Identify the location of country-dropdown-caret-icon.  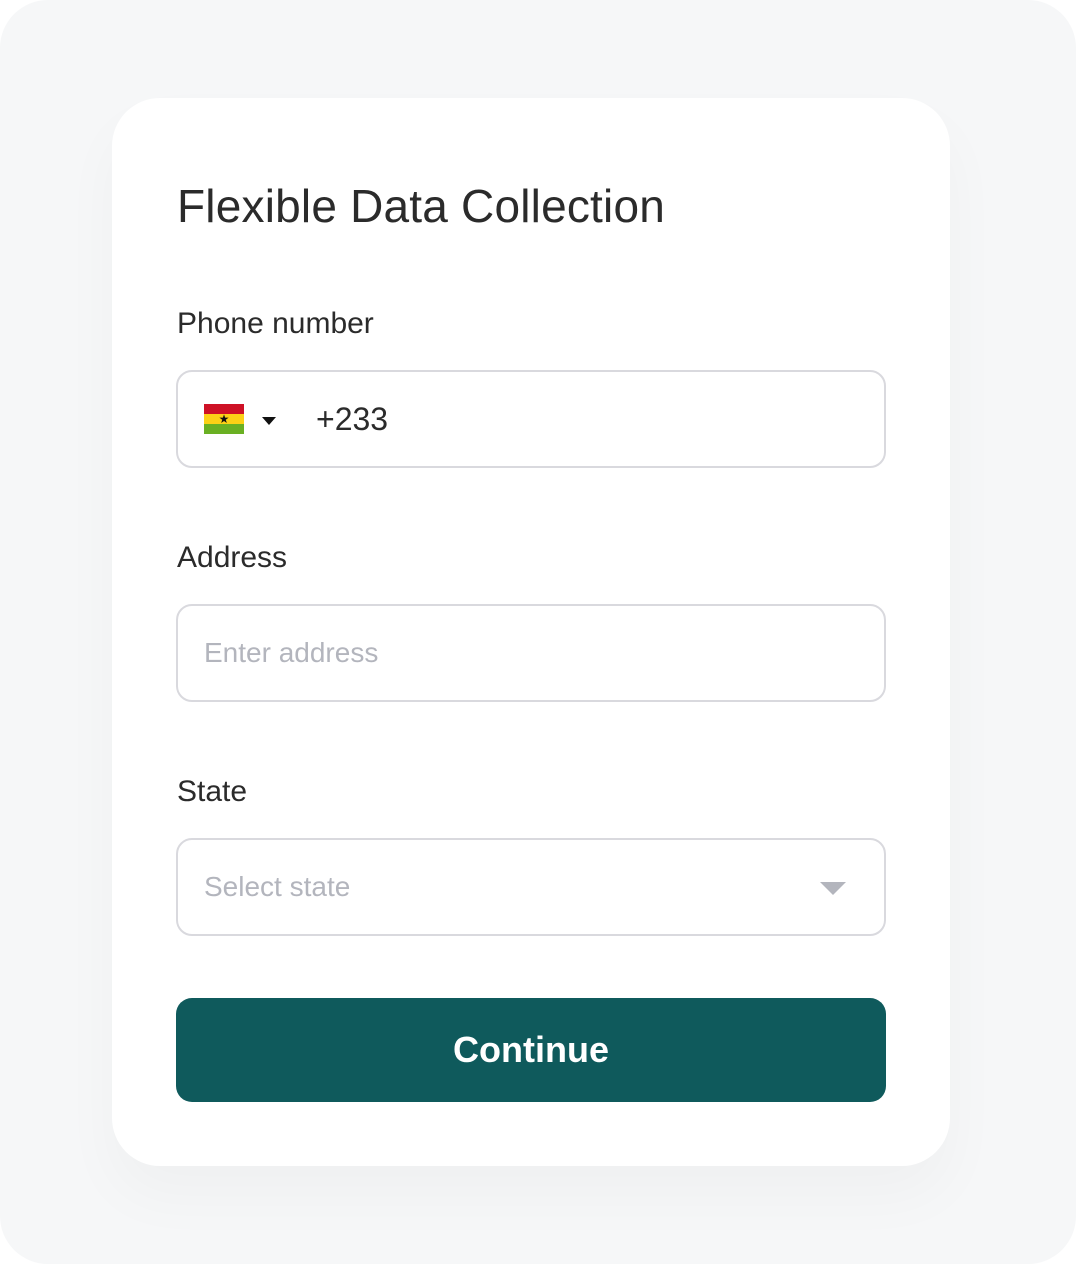
(269, 421).